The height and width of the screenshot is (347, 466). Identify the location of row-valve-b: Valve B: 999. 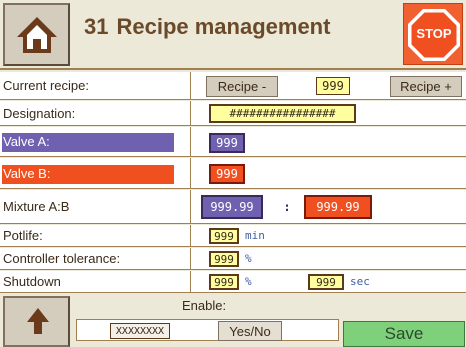
(233, 173).